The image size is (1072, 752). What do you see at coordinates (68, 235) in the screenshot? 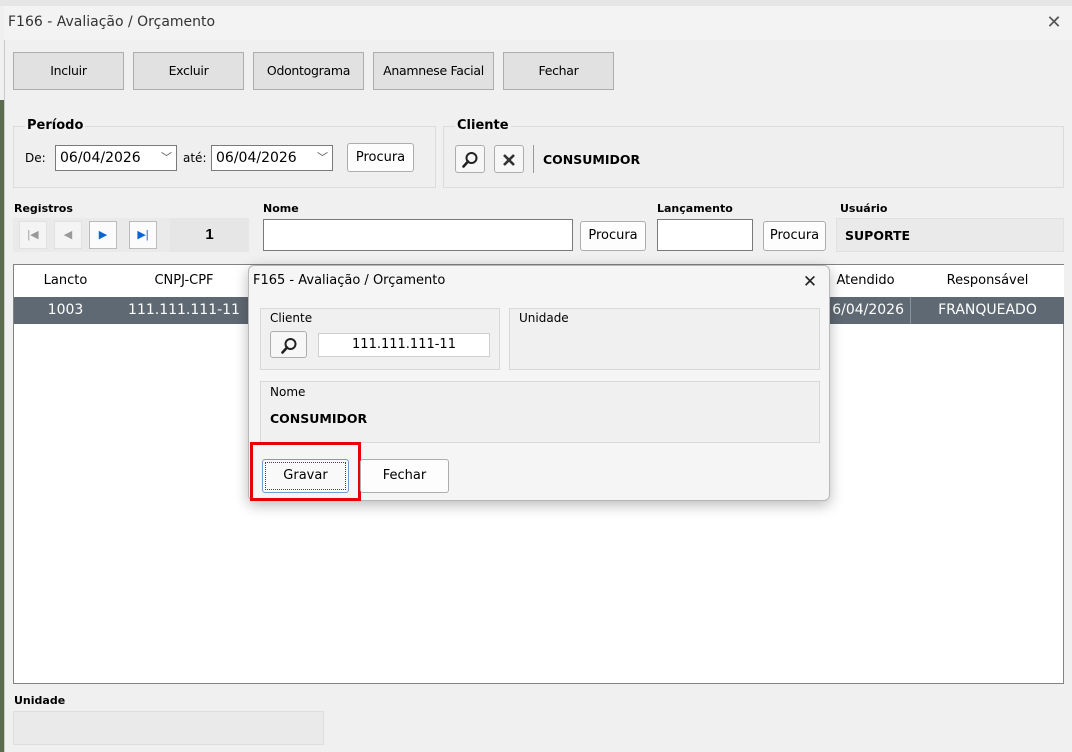
I see `prev-record-icon: ◀` at bounding box center [68, 235].